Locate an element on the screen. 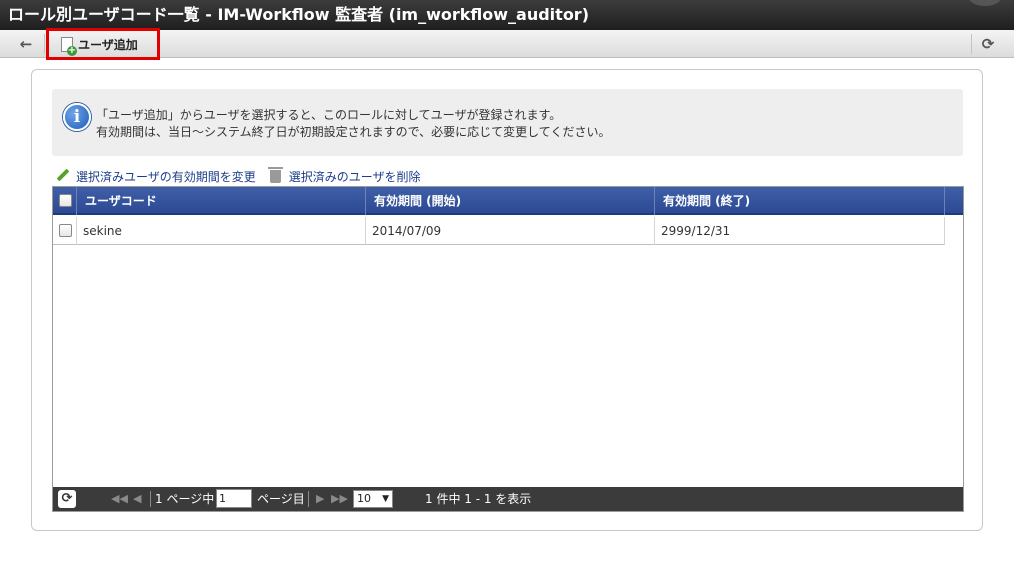  grid-actions: 選択済みユーザの有効期間を変更 選択済みのユーザを削除 is located at coordinates (245, 175).